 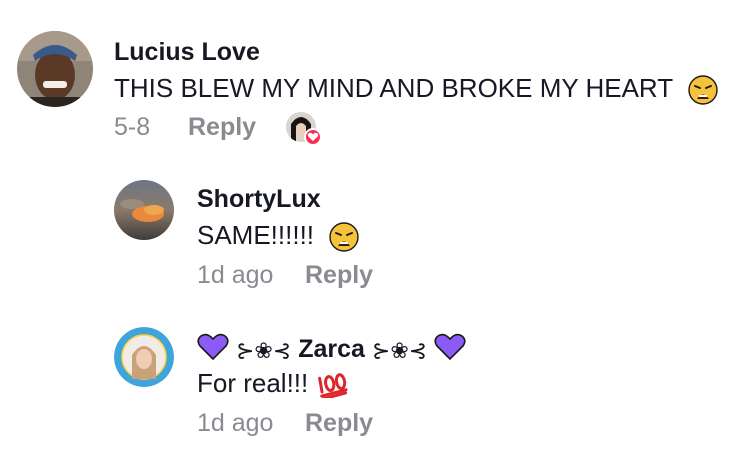 What do you see at coordinates (333, 385) in the screenshot?
I see `hundred-points-emoji` at bounding box center [333, 385].